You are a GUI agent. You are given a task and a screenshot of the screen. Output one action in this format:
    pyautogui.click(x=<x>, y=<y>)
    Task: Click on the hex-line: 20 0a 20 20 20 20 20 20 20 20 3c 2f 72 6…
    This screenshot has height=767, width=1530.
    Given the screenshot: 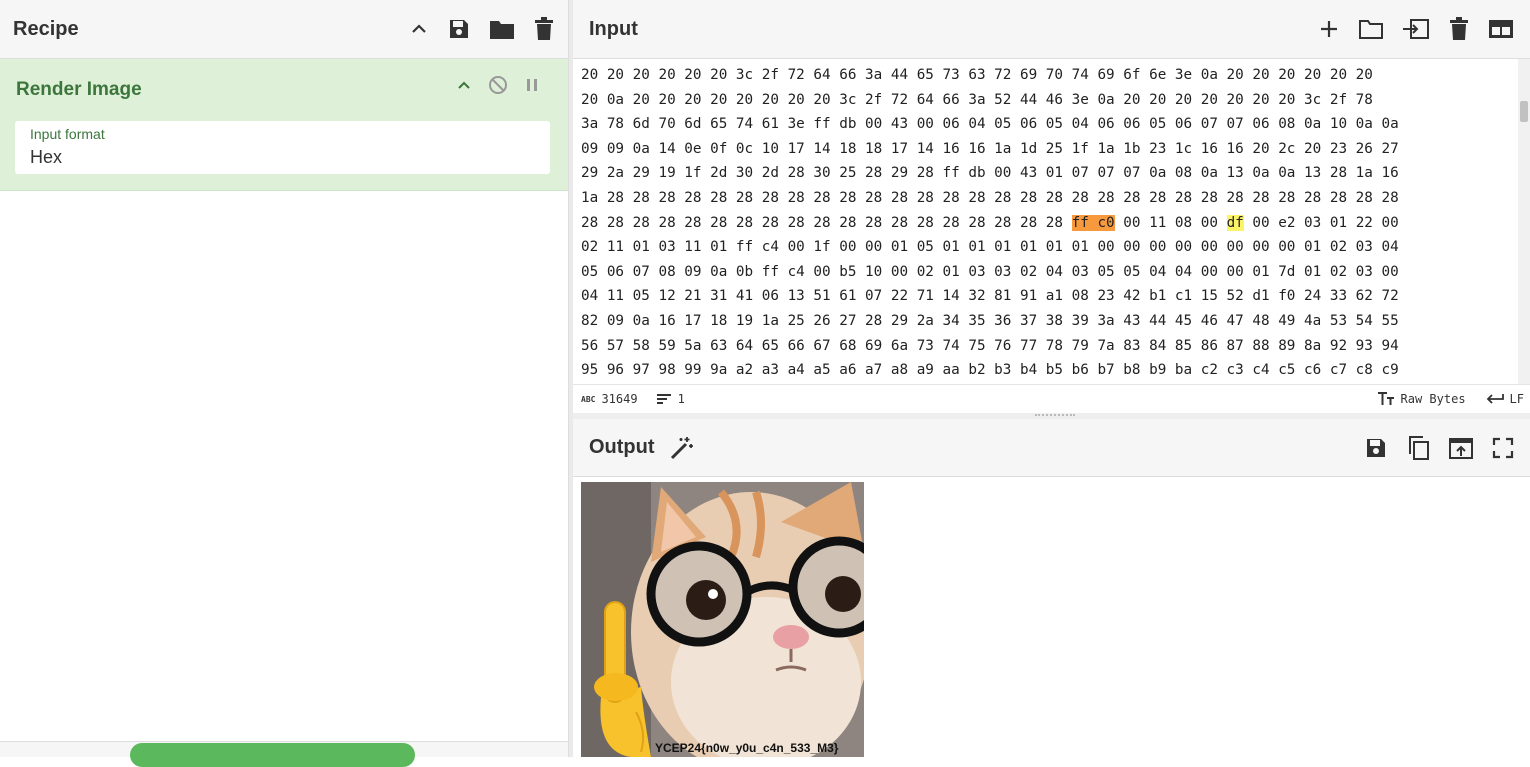 What is the action you would take?
    pyautogui.click(x=1049, y=100)
    